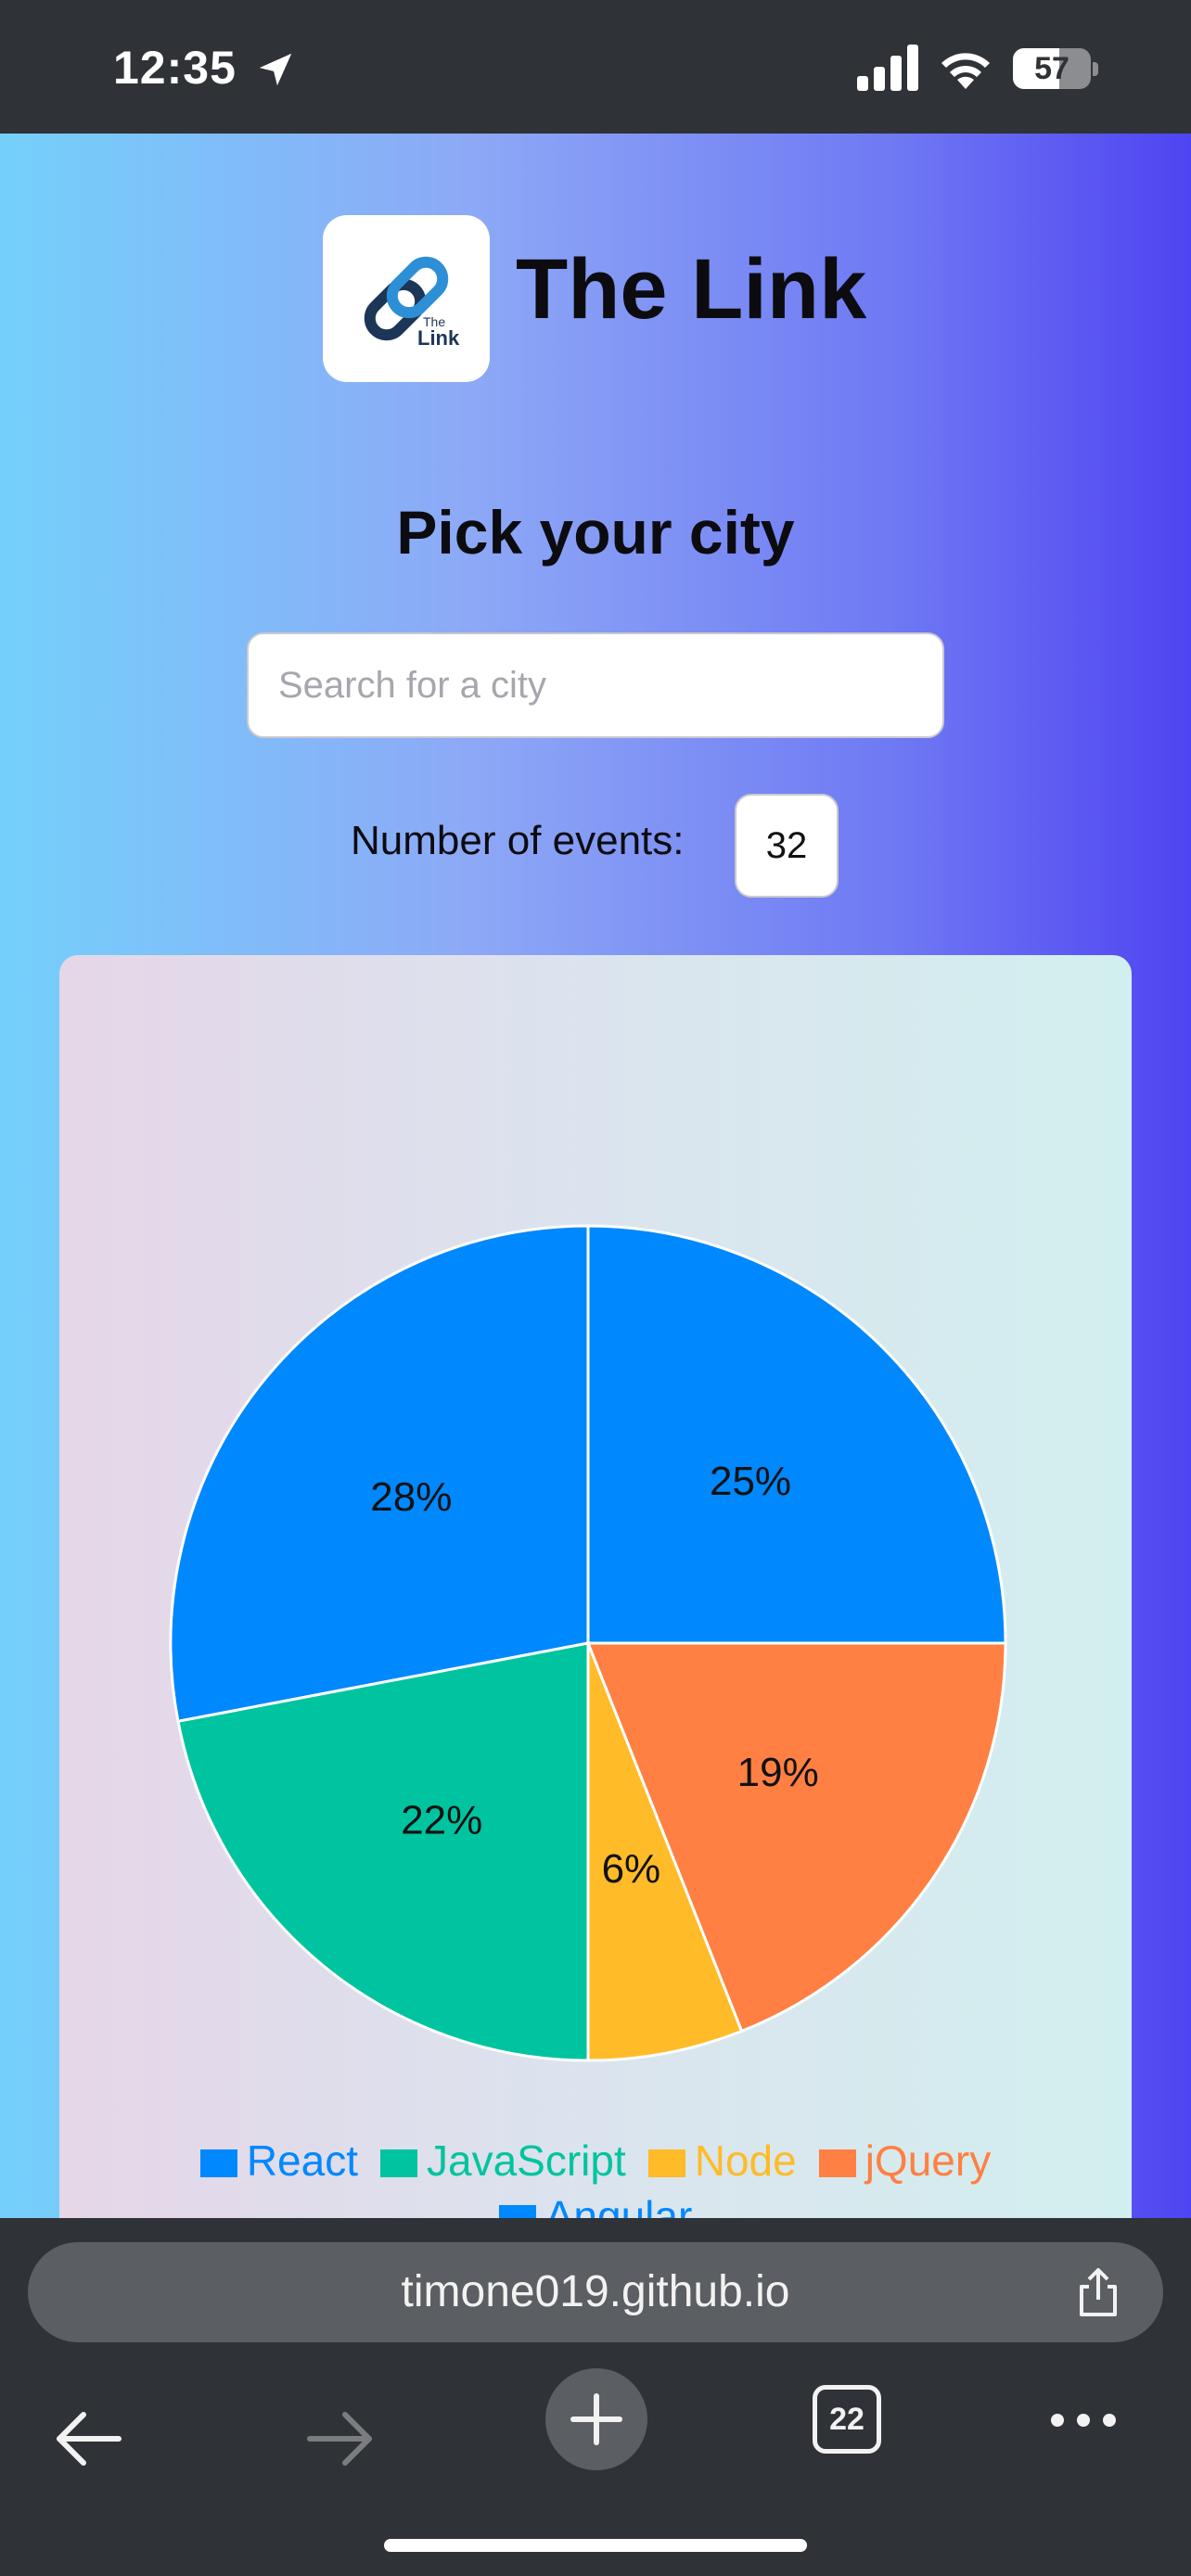 The width and height of the screenshot is (1191, 2576). I want to click on pie-slice-react, so click(379, 1474).